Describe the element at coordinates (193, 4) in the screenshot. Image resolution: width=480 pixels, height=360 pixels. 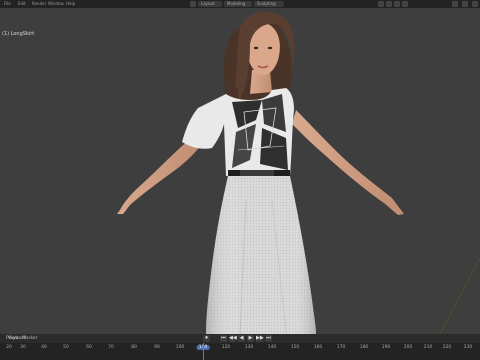
I see `editor-type-icon` at that location.